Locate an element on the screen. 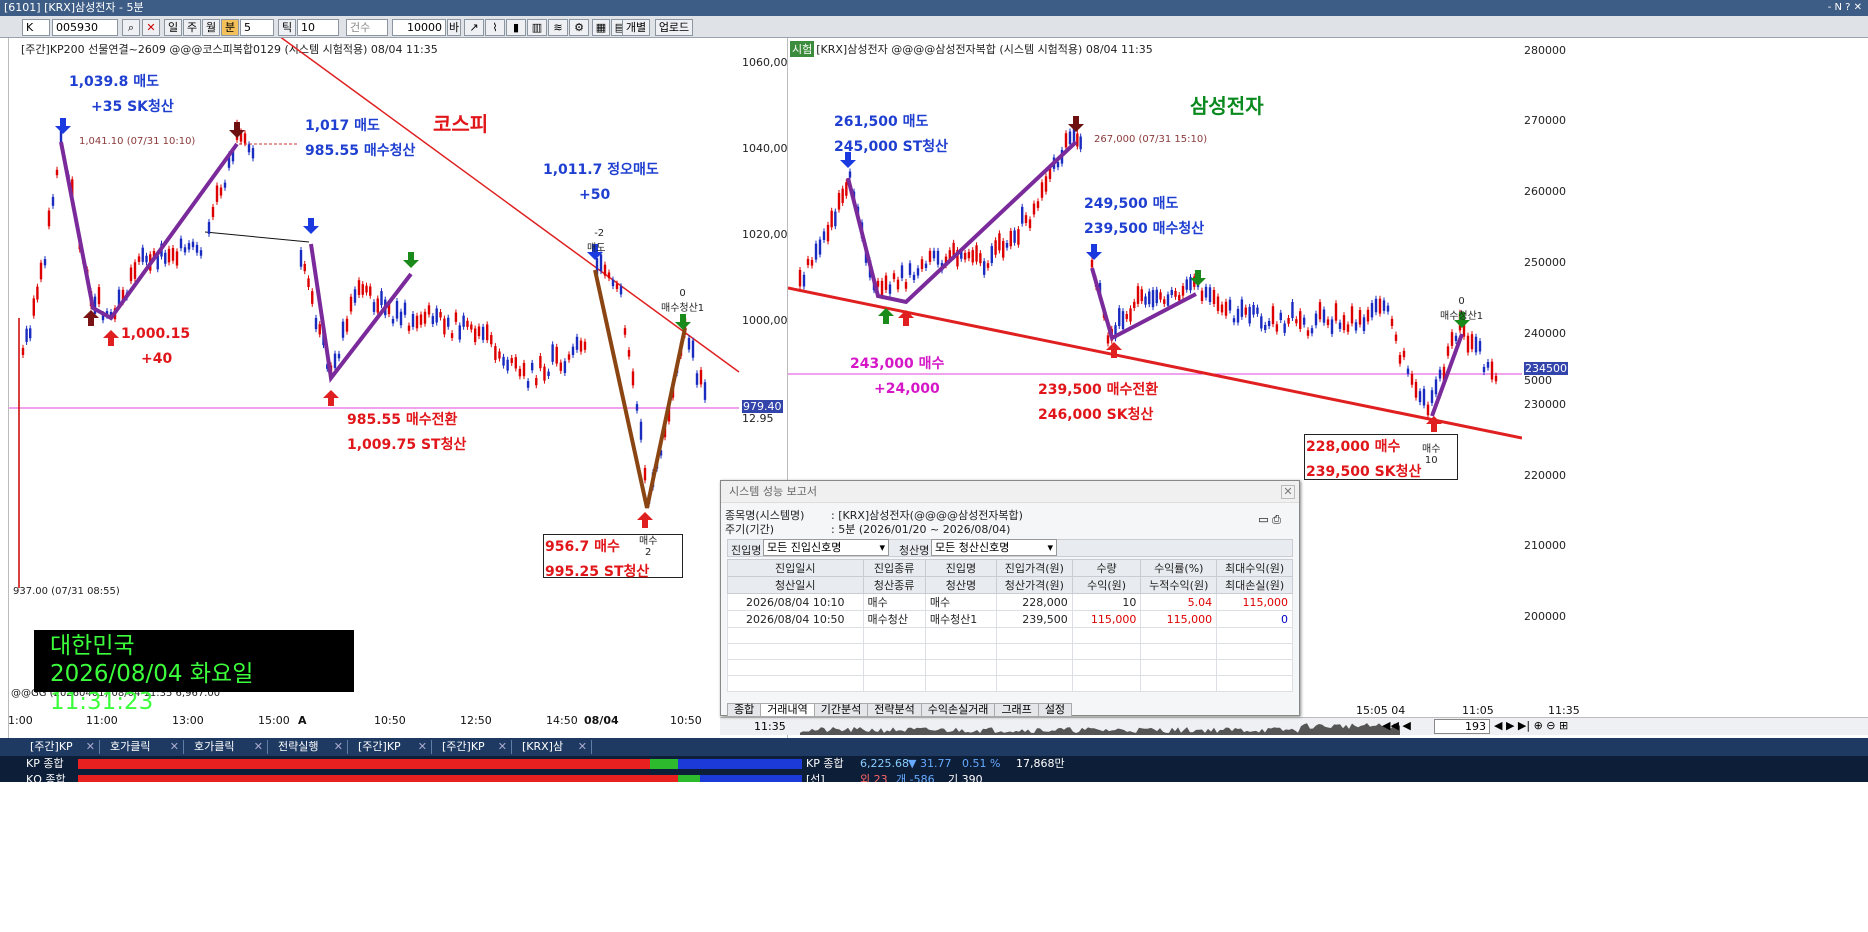  tick-button: 틱 is located at coordinates (287, 27).